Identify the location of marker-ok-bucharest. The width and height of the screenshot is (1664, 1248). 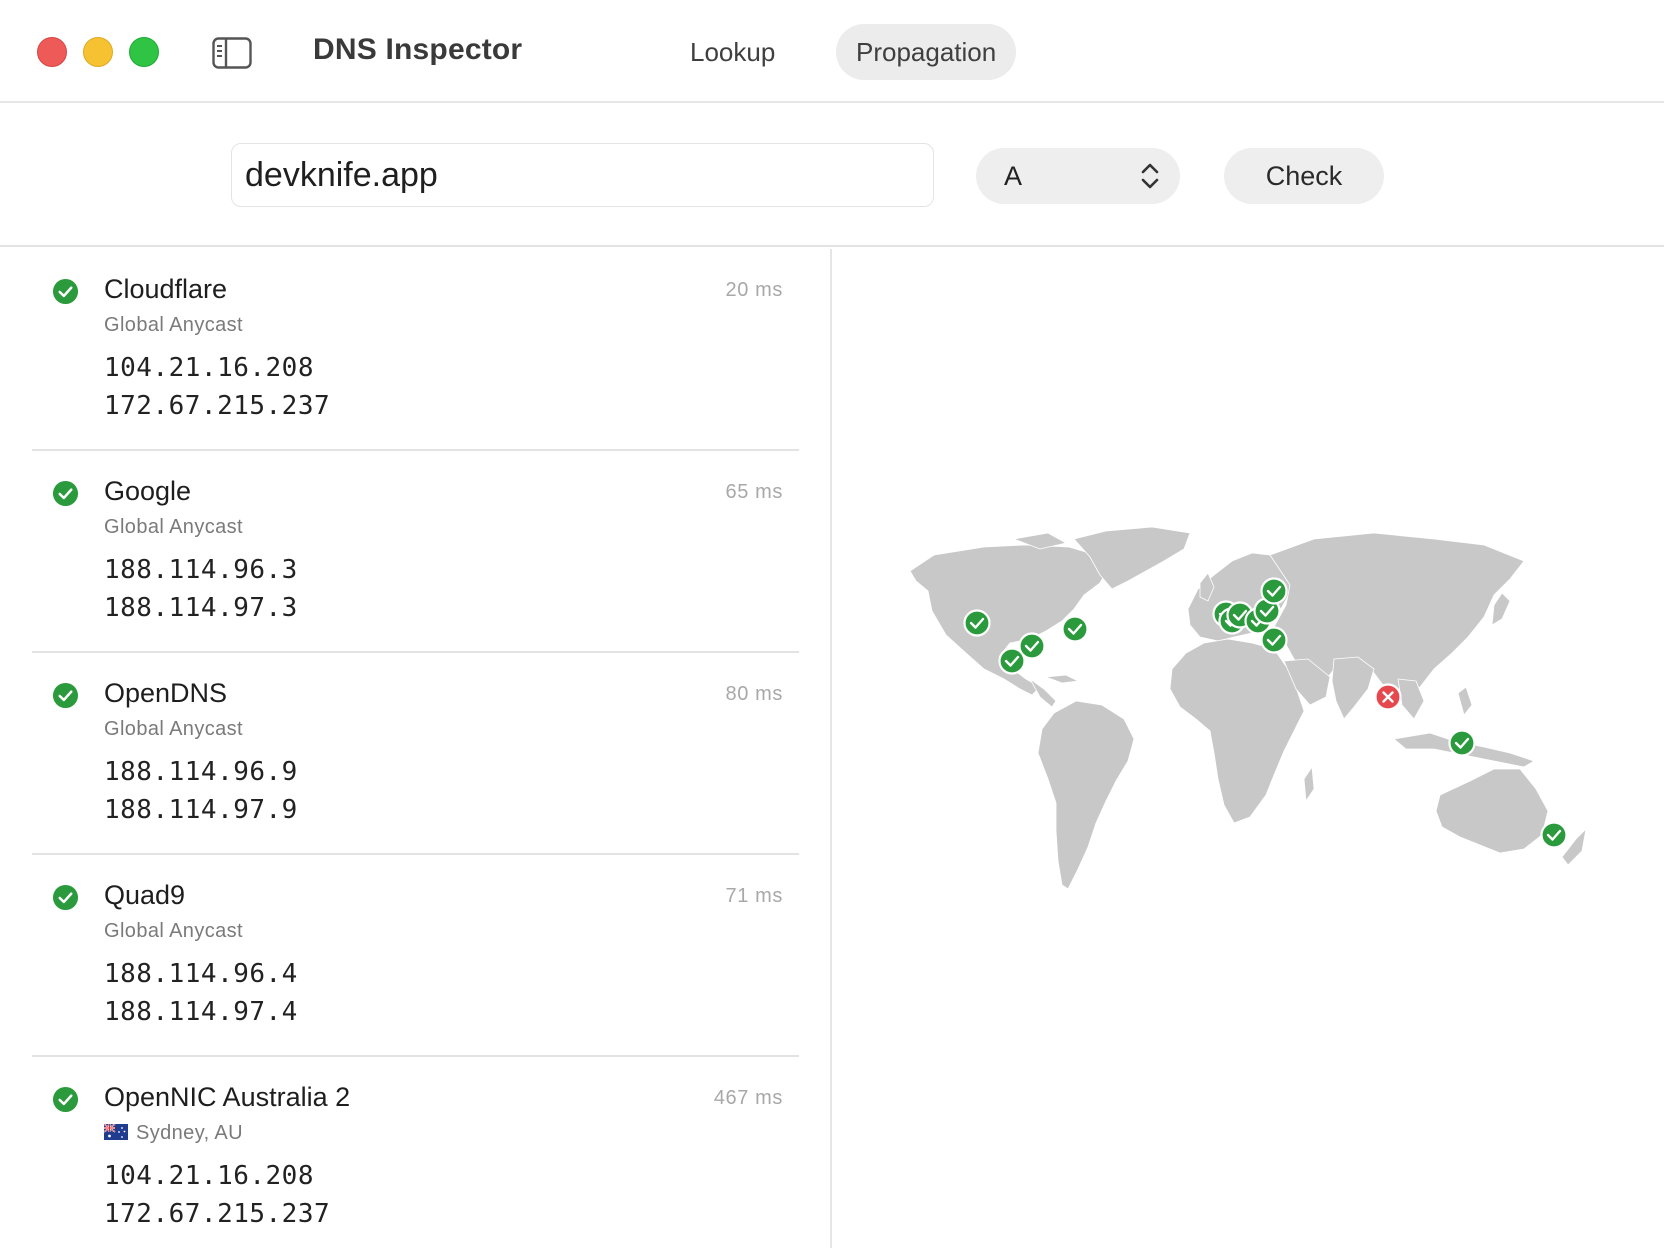
(1274, 640).